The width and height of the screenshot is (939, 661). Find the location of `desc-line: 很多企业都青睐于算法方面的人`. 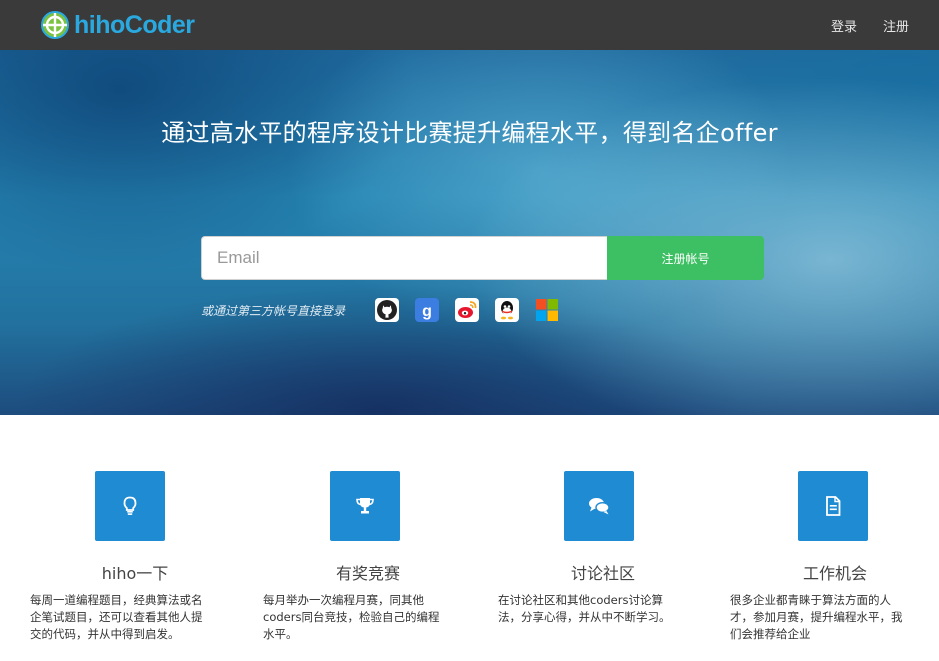

desc-line: 很多企业都青睐于算法方面的人 is located at coordinates (810, 600).